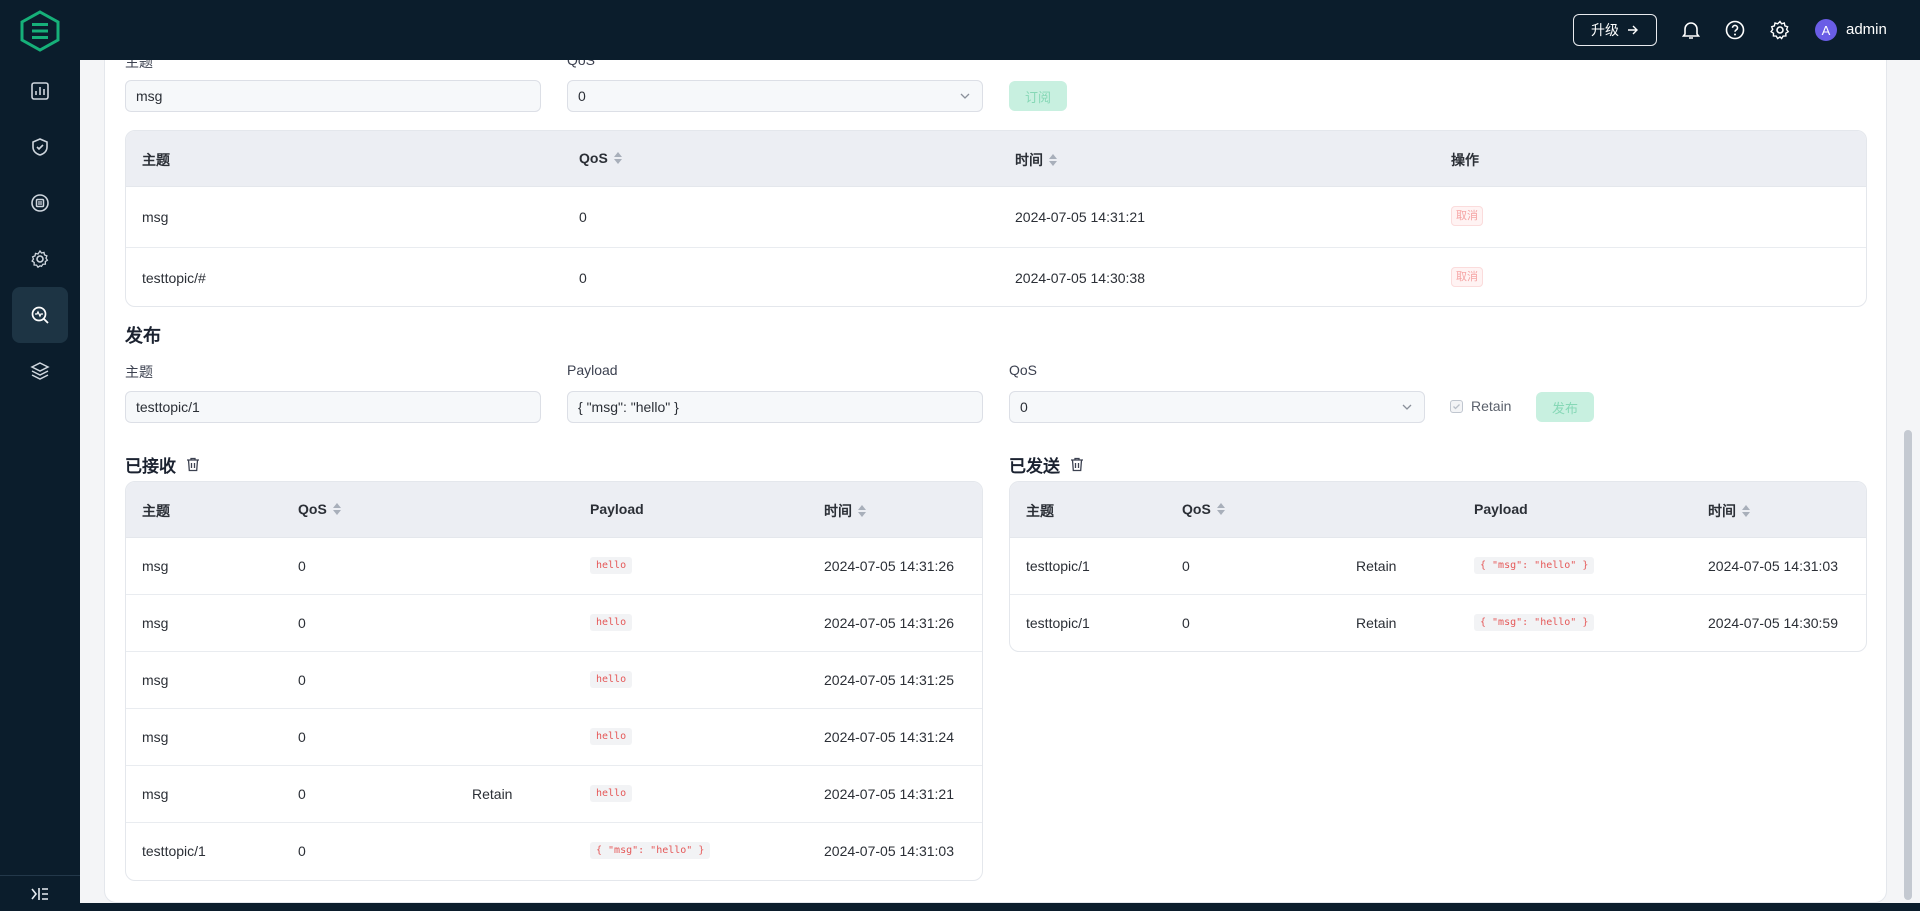  I want to click on publish-qos-select: 0, so click(1217, 407).